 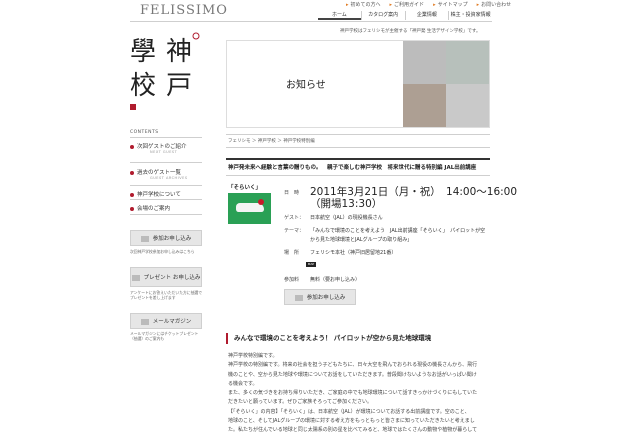 What do you see at coordinates (144, 132) in the screenshot?
I see `contents-label: CONTENTS` at bounding box center [144, 132].